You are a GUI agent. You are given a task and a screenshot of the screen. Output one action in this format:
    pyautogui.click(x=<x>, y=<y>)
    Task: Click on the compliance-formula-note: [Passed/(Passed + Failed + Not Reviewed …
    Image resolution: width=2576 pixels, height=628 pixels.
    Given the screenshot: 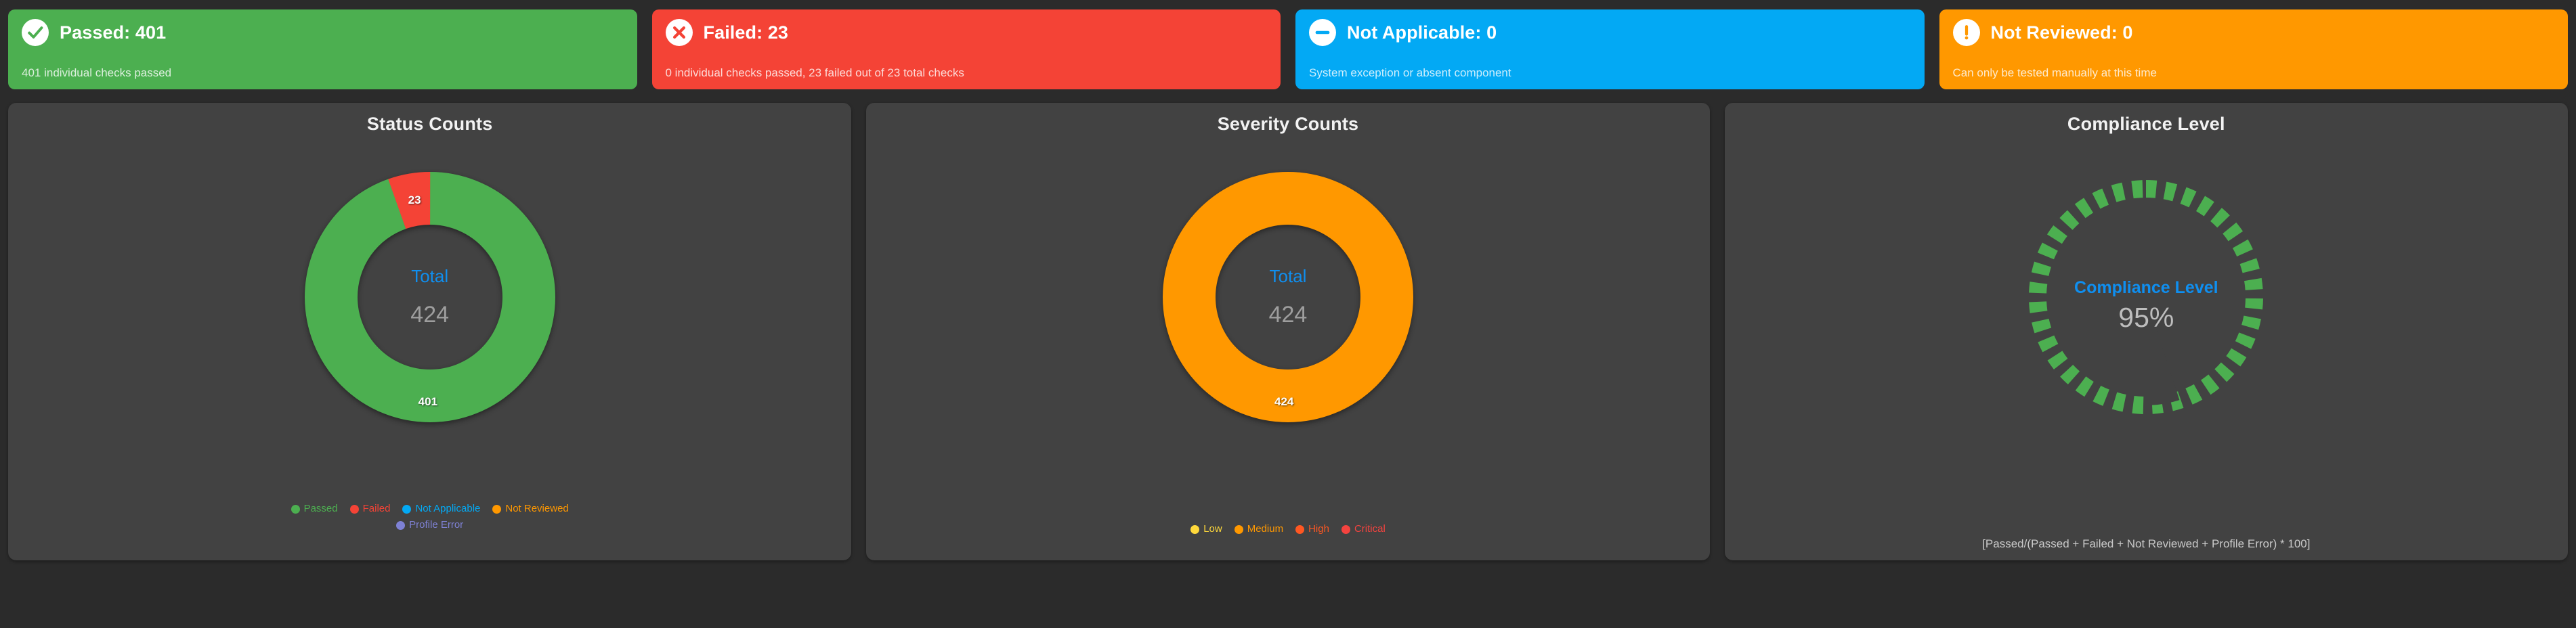 What is the action you would take?
    pyautogui.click(x=2146, y=543)
    